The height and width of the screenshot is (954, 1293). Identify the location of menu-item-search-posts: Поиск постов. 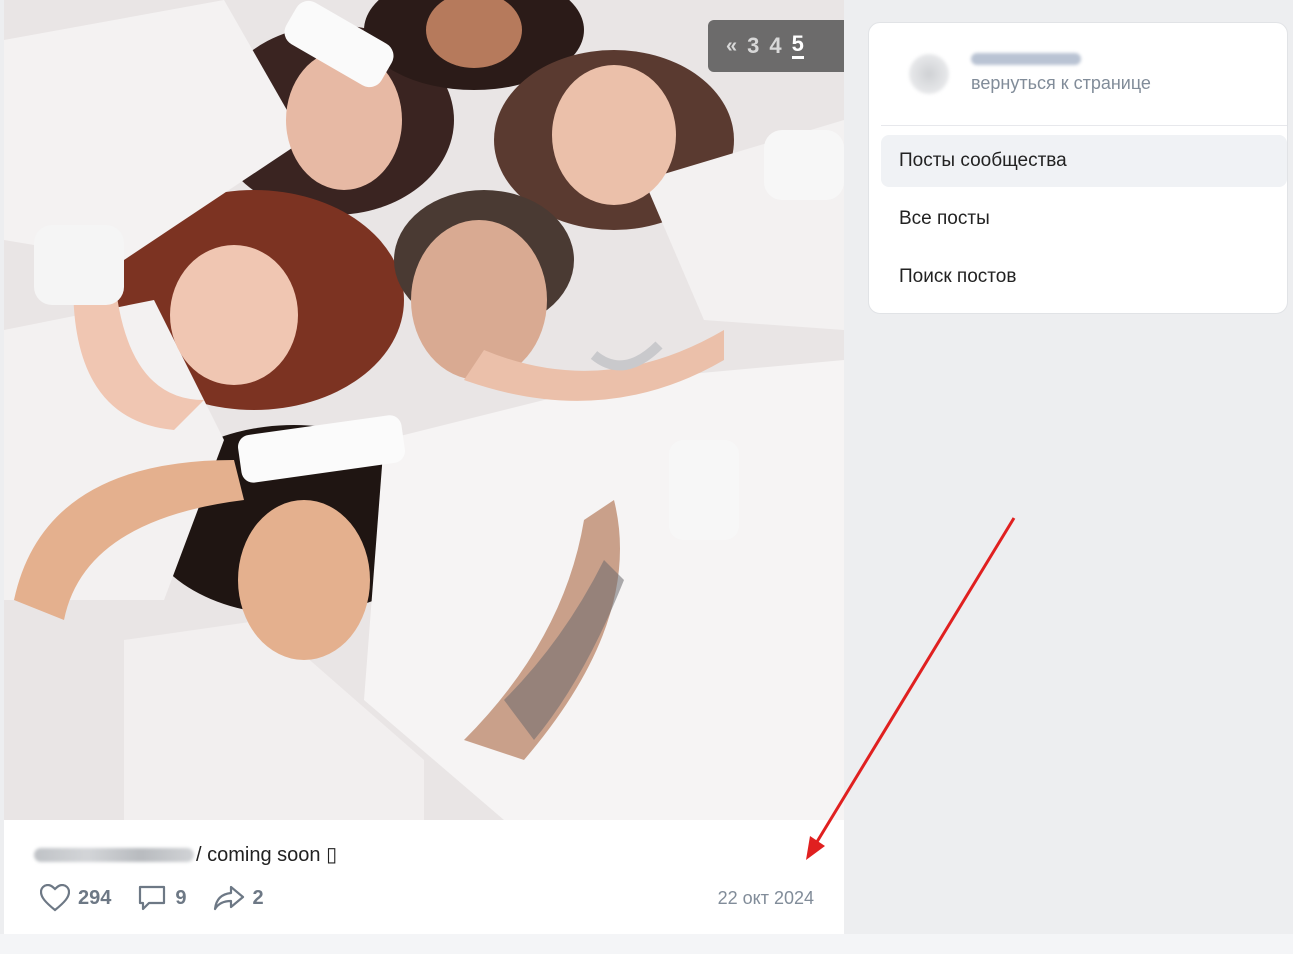
(1084, 277).